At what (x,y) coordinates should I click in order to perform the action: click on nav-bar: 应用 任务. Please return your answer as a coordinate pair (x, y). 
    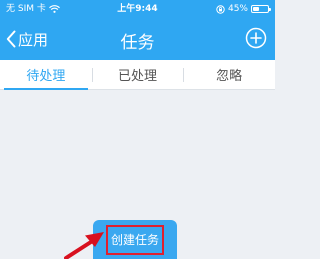
    Looking at the image, I should click on (137, 39).